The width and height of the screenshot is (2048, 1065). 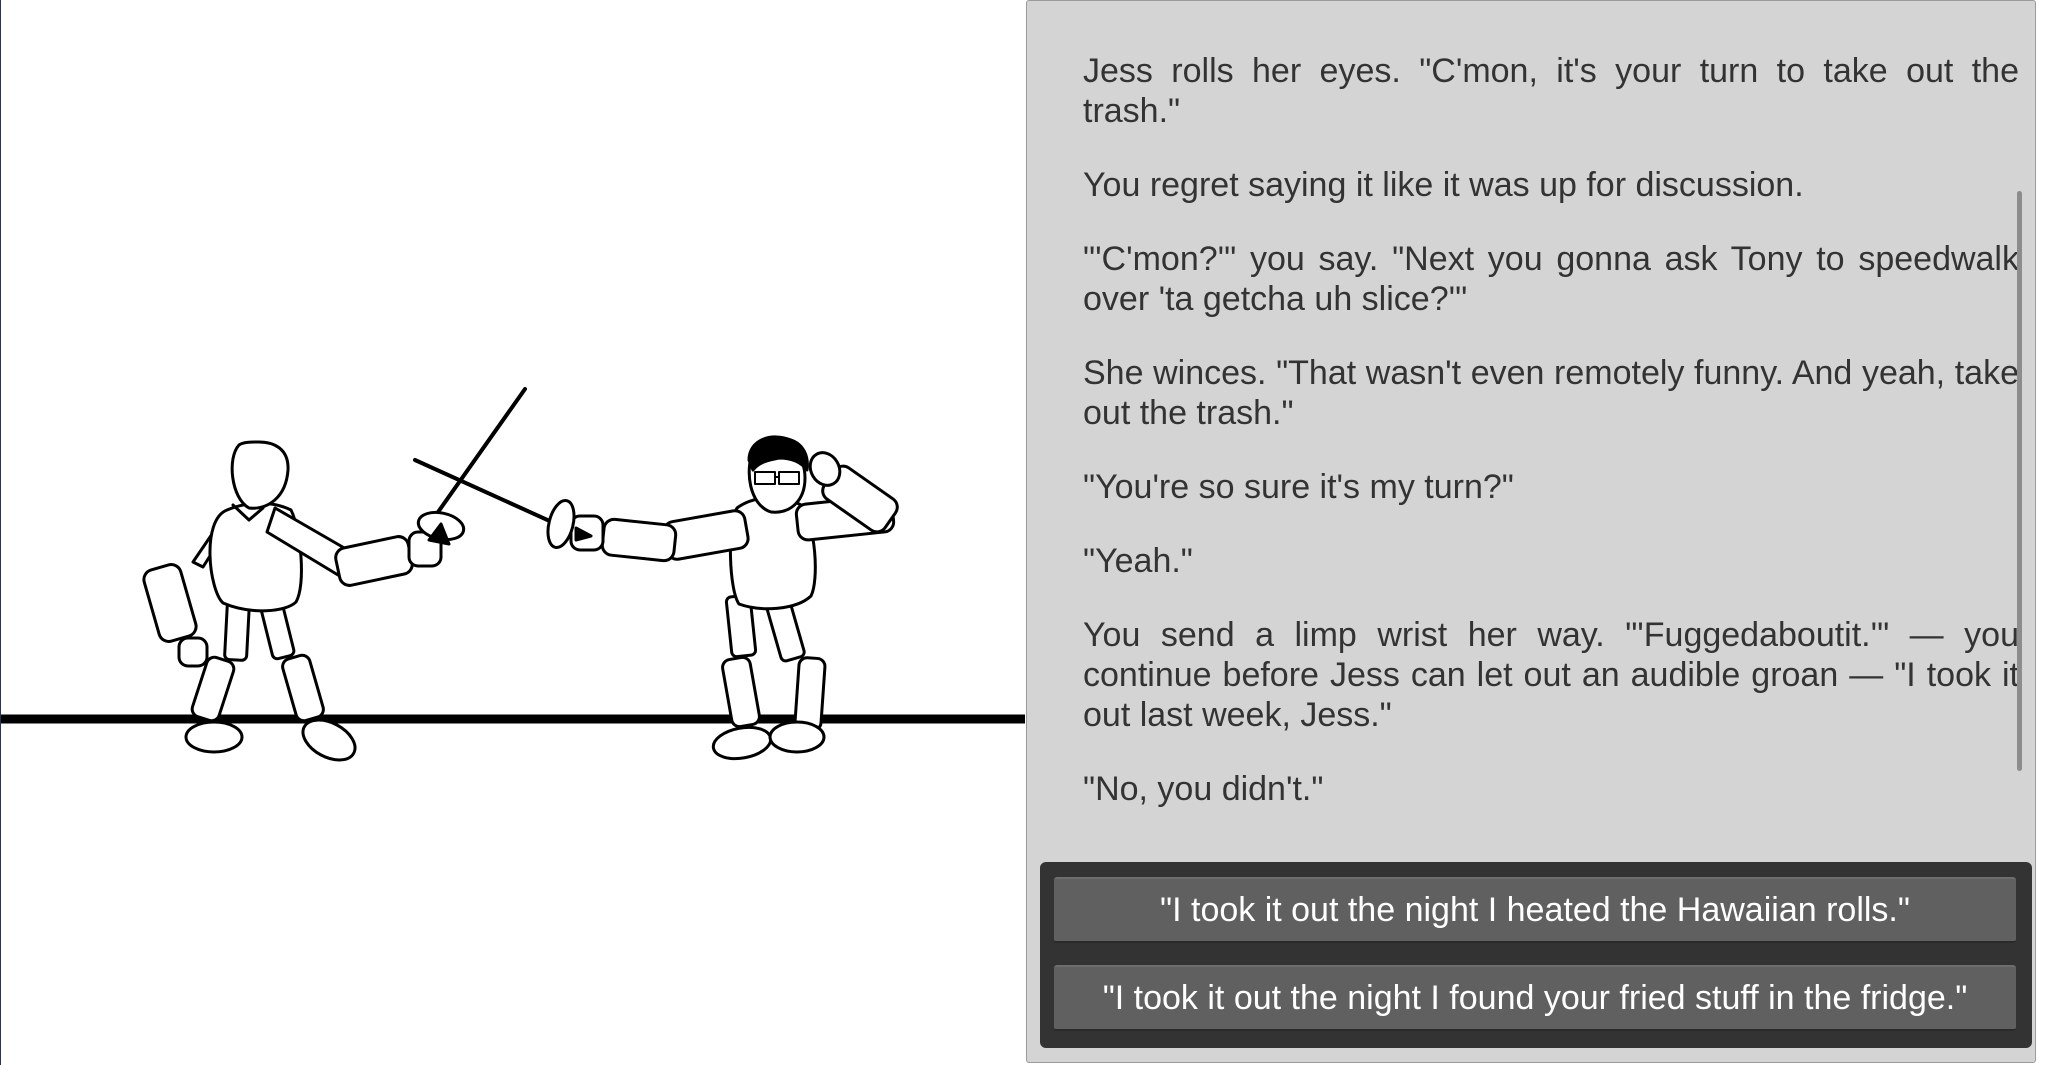 I want to click on story-paragraph: "You're so sure it's my turn?", so click(x=1298, y=487).